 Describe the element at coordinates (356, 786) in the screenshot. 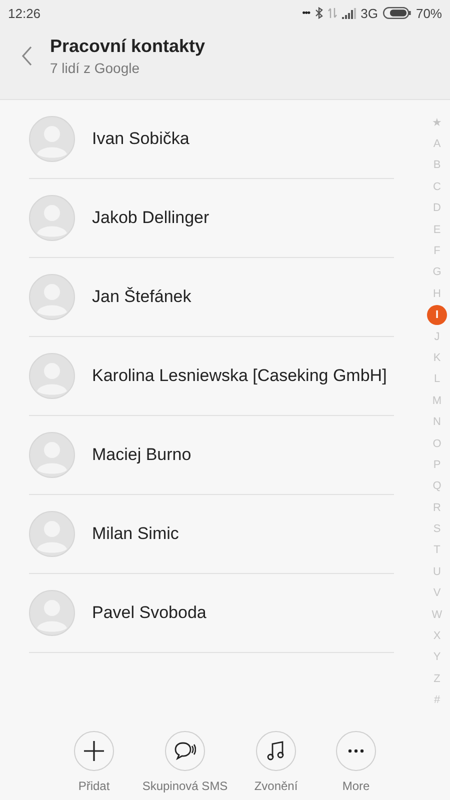

I see `action-label: More` at that location.